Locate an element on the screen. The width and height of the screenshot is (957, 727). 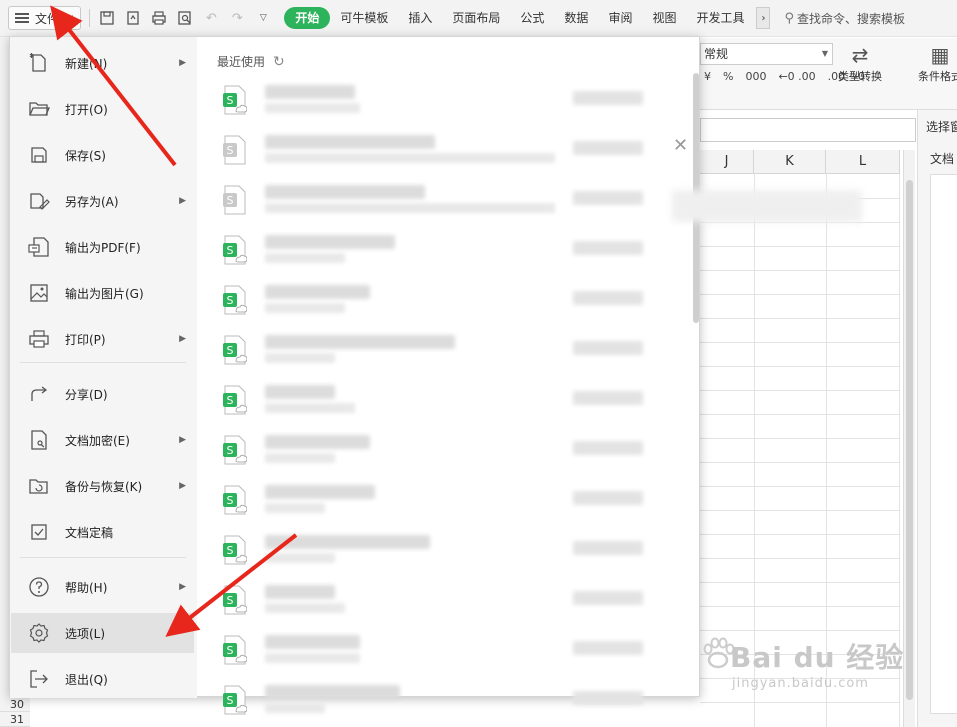
menu-item-print: 打印(P) ▶ is located at coordinates (102, 339).